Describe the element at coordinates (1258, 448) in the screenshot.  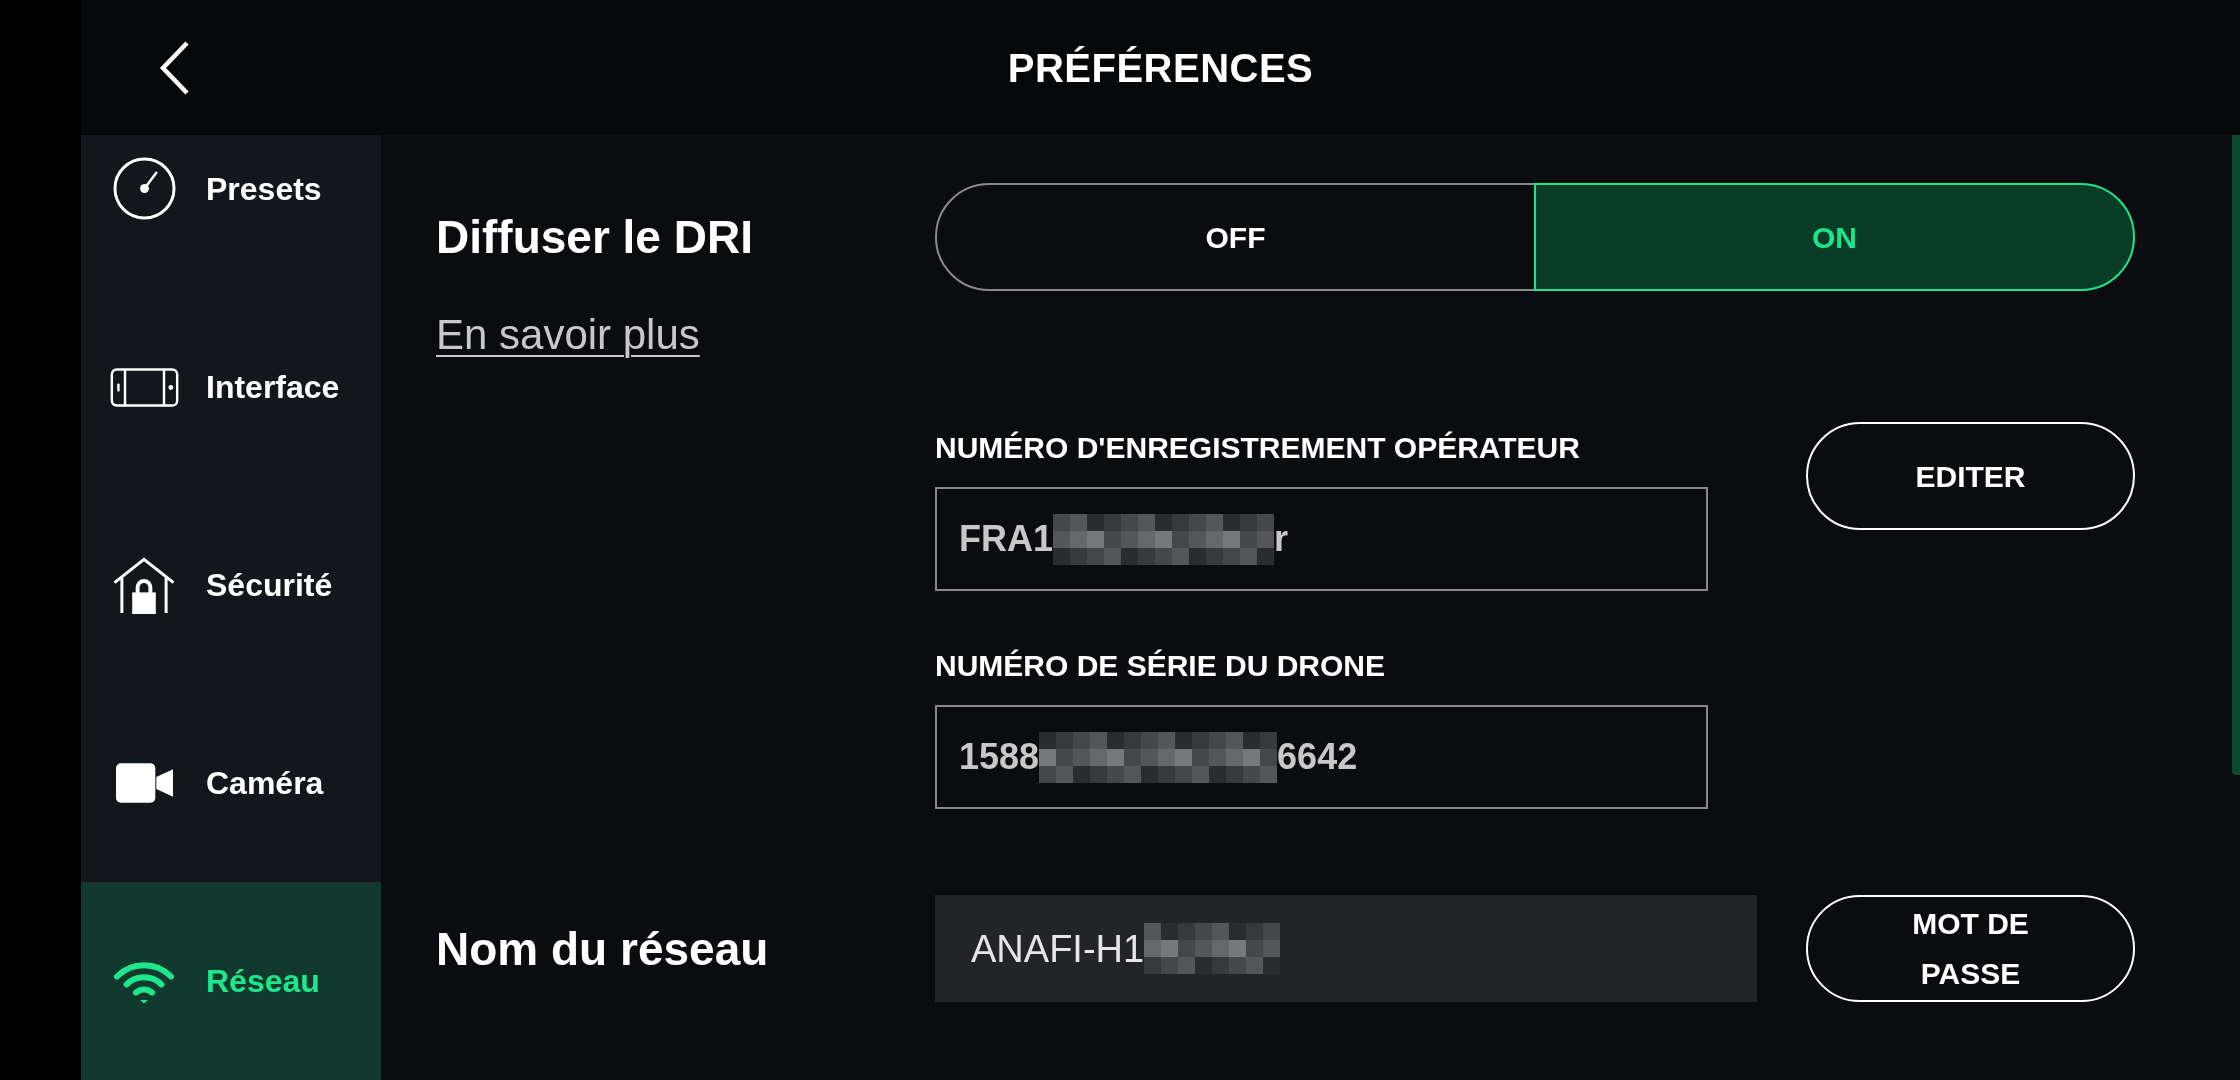
I see `field-label: NUMÉRO D'ENREGISTREMENT OPÉRATEUR` at that location.